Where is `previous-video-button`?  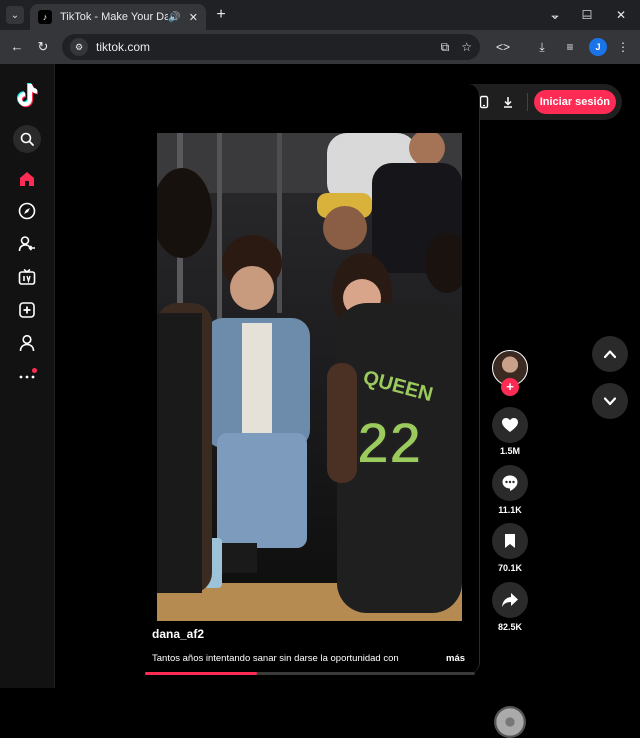
previous-video-button is located at coordinates (610, 354).